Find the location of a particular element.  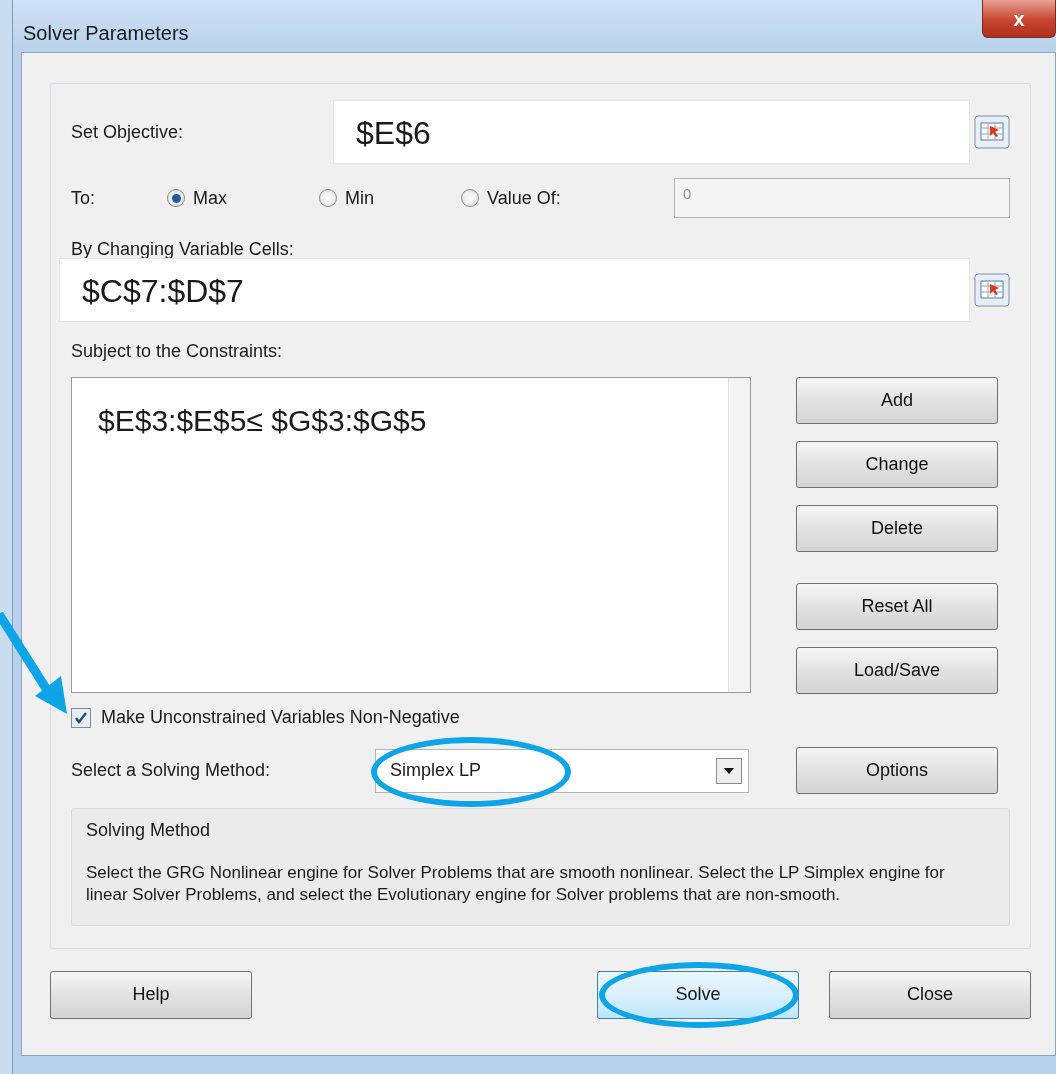

variable-cells-label: By Changing Variable Cells: is located at coordinates (182, 249).